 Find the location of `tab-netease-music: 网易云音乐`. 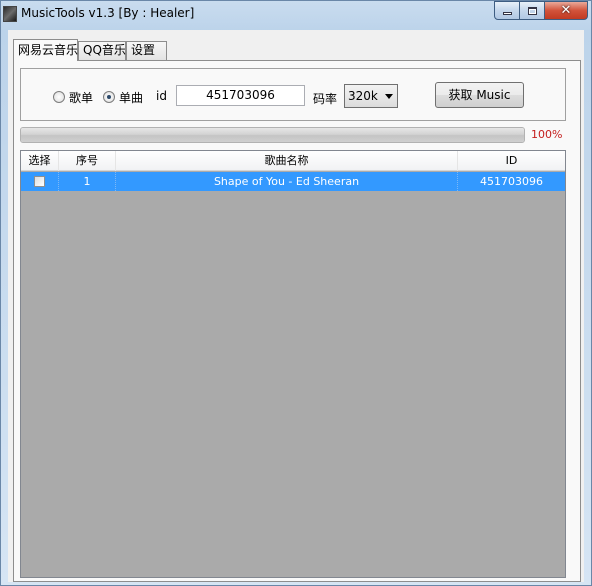

tab-netease-music: 网易云音乐 is located at coordinates (45, 50).